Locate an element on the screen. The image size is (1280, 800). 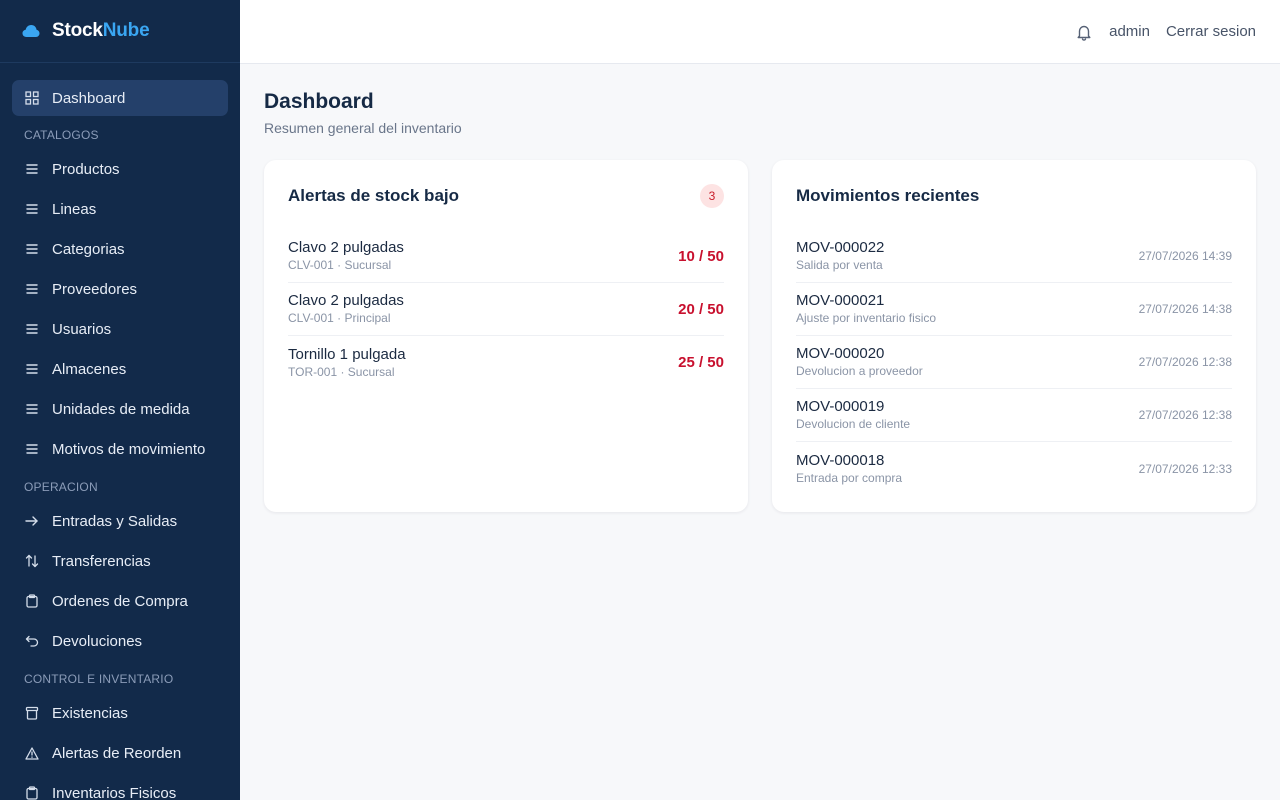
sidebar-item-label: Ordenes de Compra is located at coordinates (120, 601).